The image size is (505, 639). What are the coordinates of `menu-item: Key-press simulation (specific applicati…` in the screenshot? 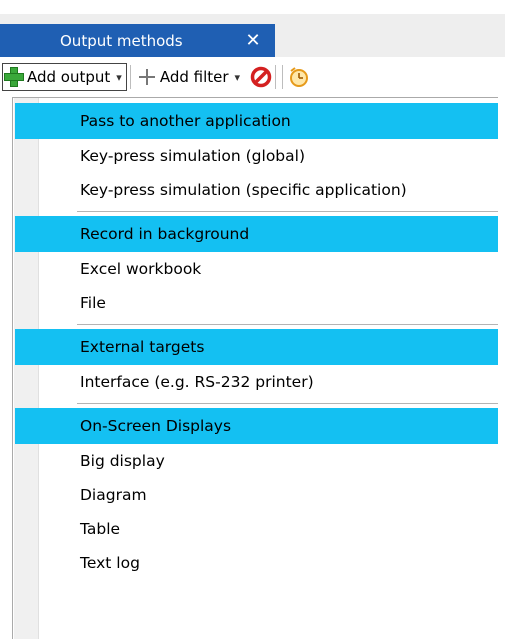 It's located at (259, 190).